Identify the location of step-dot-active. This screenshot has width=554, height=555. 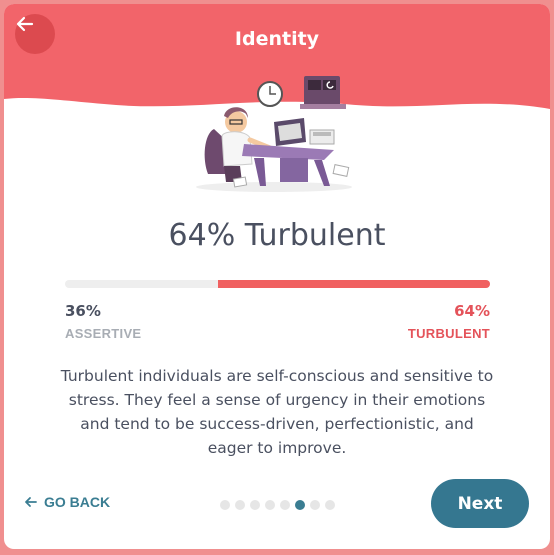
(300, 505).